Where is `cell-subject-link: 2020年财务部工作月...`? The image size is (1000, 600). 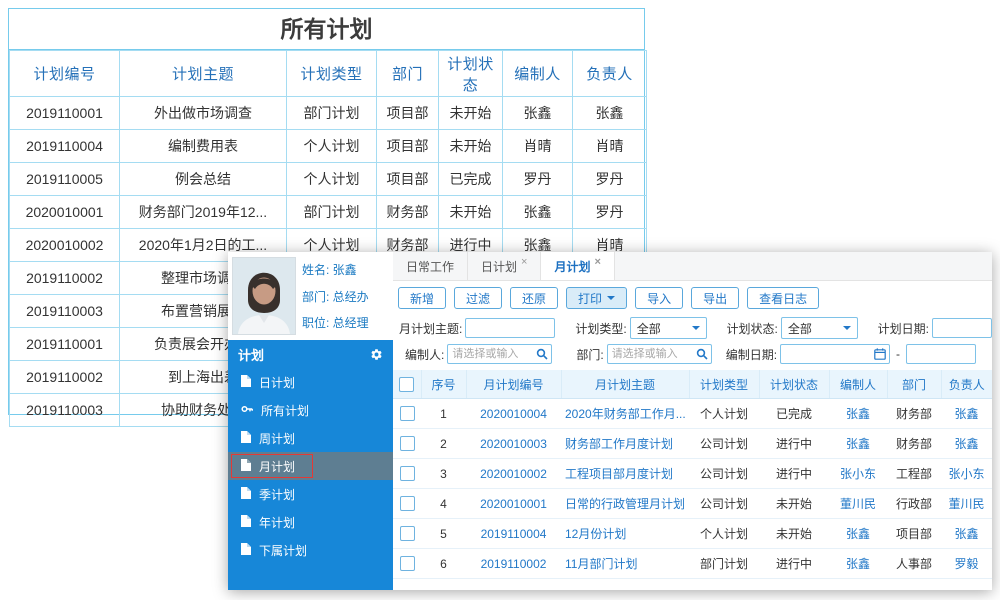
cell-subject-link: 2020年财务部工作月... is located at coordinates (625, 413).